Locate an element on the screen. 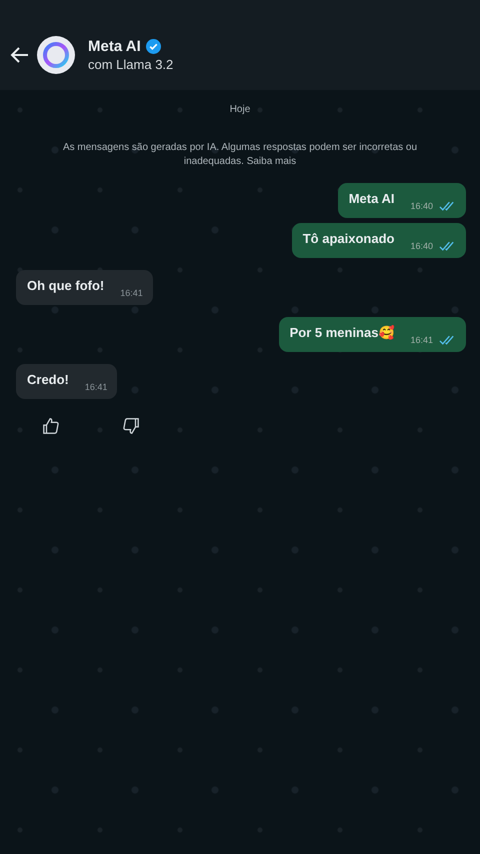 The width and height of the screenshot is (480, 854). message-text: Credo! is located at coordinates (48, 379).